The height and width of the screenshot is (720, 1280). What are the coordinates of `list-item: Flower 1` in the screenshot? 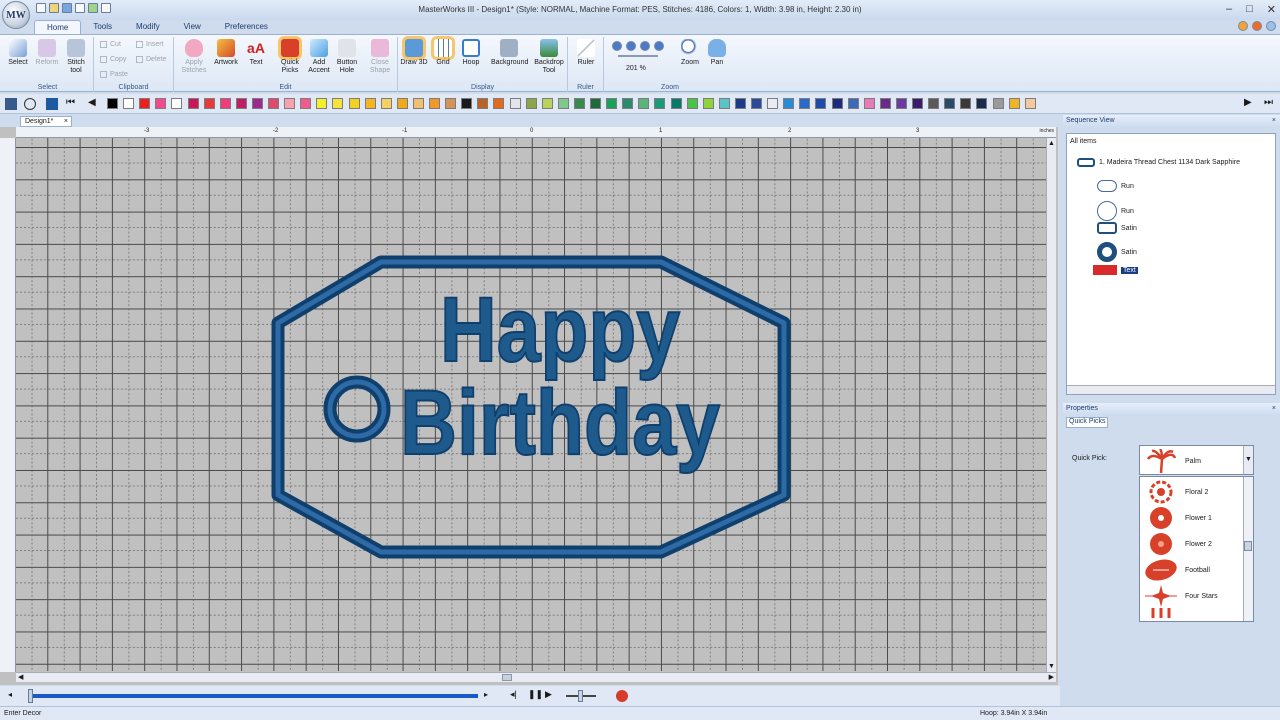 It's located at (1193, 518).